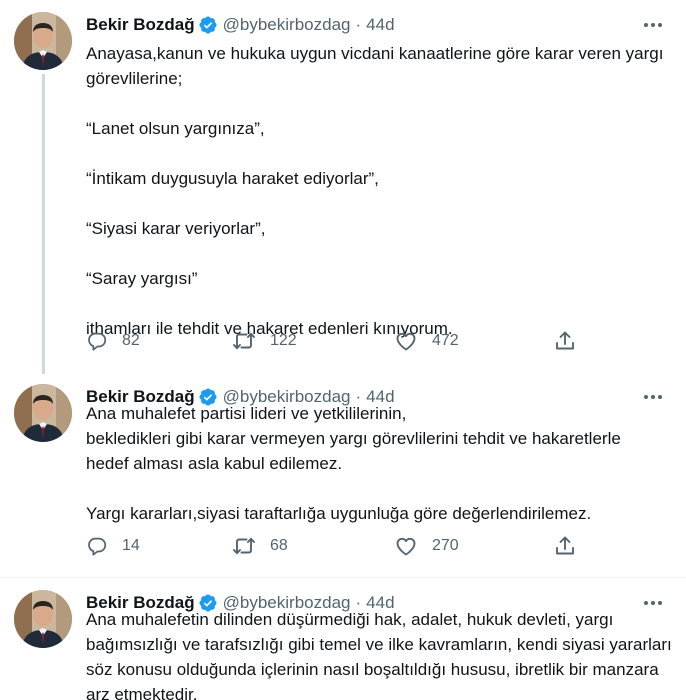  I want to click on tweet-line: “İntikam duygusuyla haraket ediyorlar”,, so click(232, 178).